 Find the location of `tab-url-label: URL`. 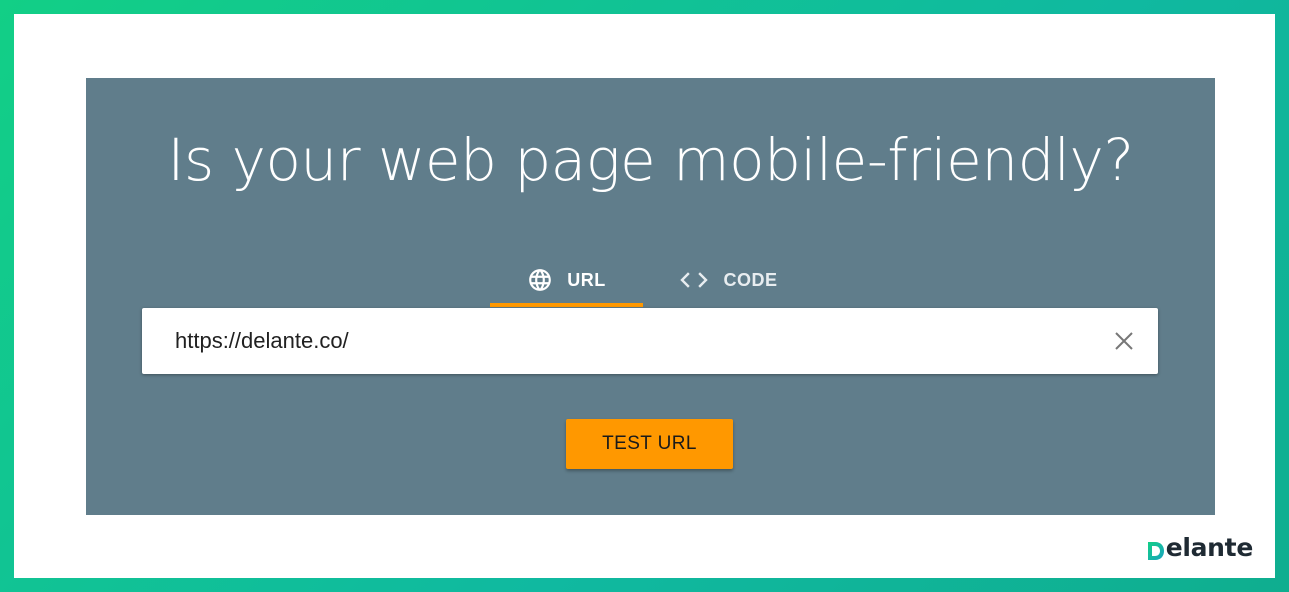

tab-url-label: URL is located at coordinates (586, 279).